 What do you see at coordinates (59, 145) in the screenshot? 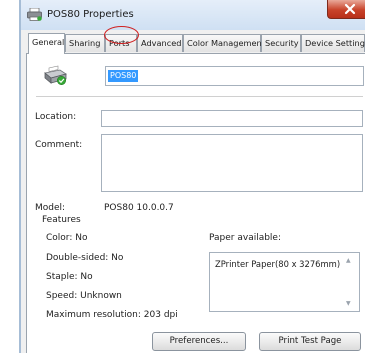
I see `comment-label: Comment:` at bounding box center [59, 145].